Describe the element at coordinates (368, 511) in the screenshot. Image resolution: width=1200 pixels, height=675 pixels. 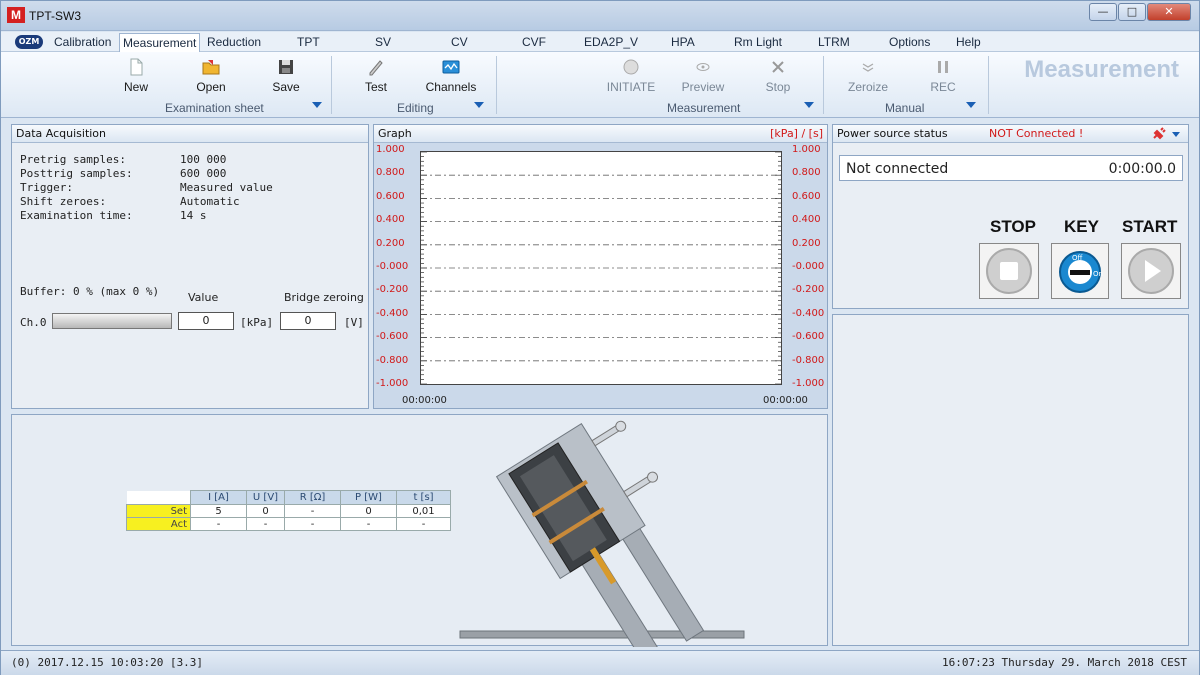
I see `set-power-cell: 0` at that location.